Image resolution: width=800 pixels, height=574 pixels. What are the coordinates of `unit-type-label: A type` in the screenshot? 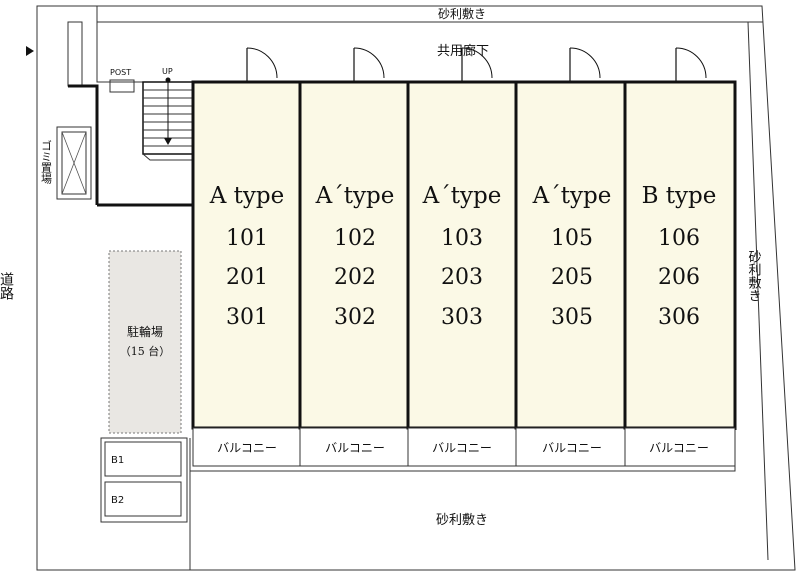 It's located at (247, 196).